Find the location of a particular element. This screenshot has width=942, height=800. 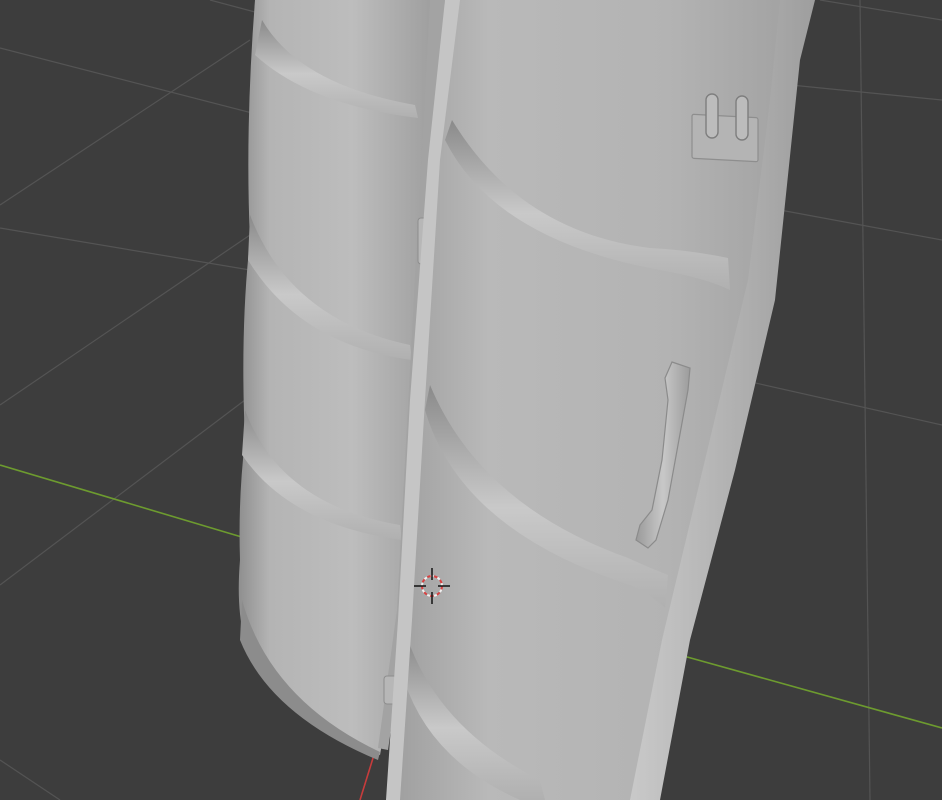

x-axis-line is located at coordinates (123, 501).